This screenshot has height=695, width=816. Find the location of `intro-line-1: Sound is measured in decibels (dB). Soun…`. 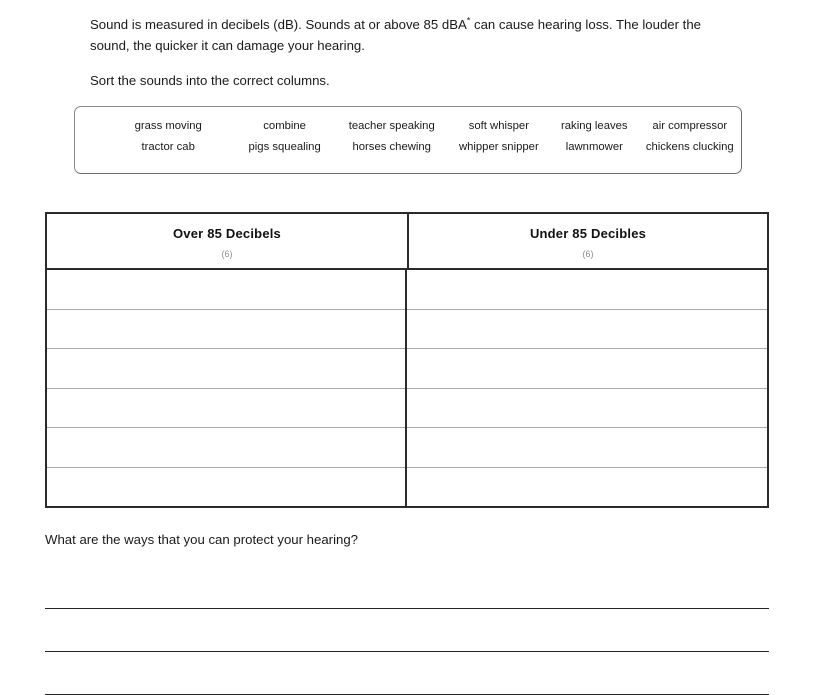

intro-line-1: Sound is measured in decibels (dB). Soun… is located at coordinates (424, 24).